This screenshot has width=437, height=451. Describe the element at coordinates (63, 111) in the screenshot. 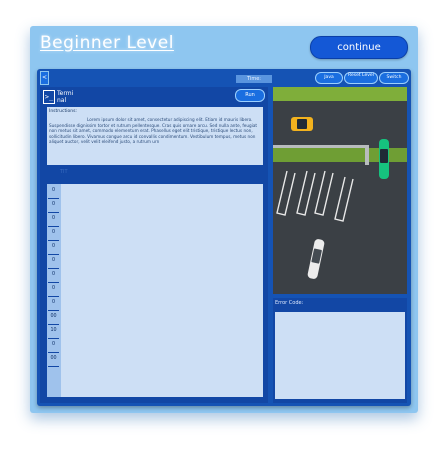

I see `instructions-heading: Instructions:` at that location.